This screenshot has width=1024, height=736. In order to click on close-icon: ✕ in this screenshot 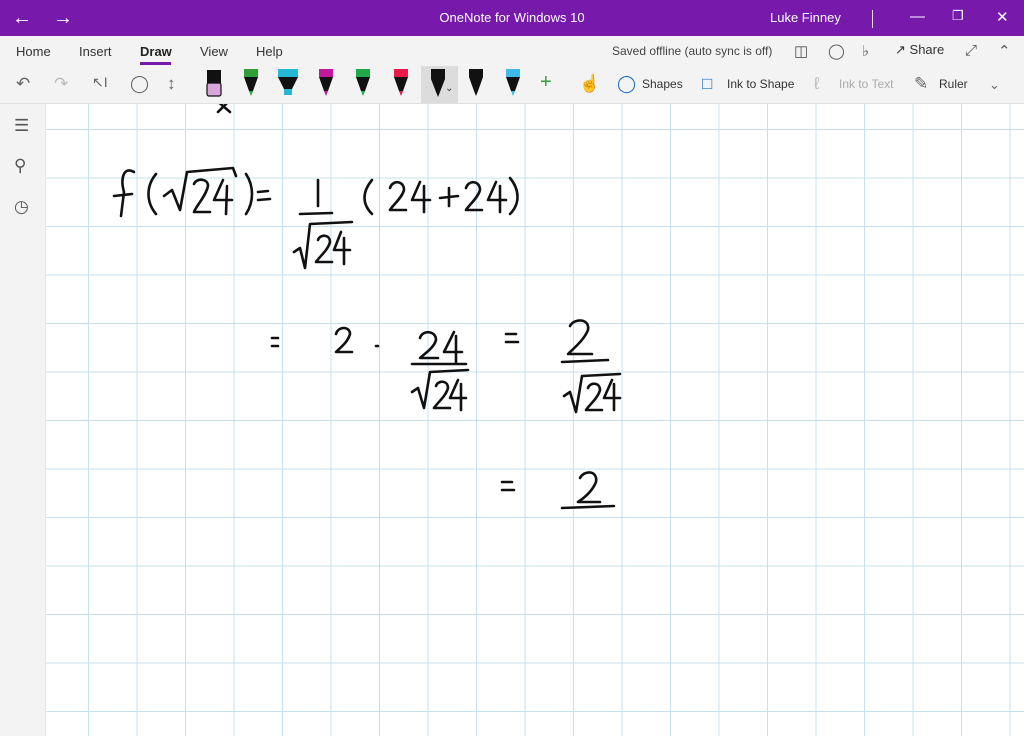, I will do `click(1002, 17)`.